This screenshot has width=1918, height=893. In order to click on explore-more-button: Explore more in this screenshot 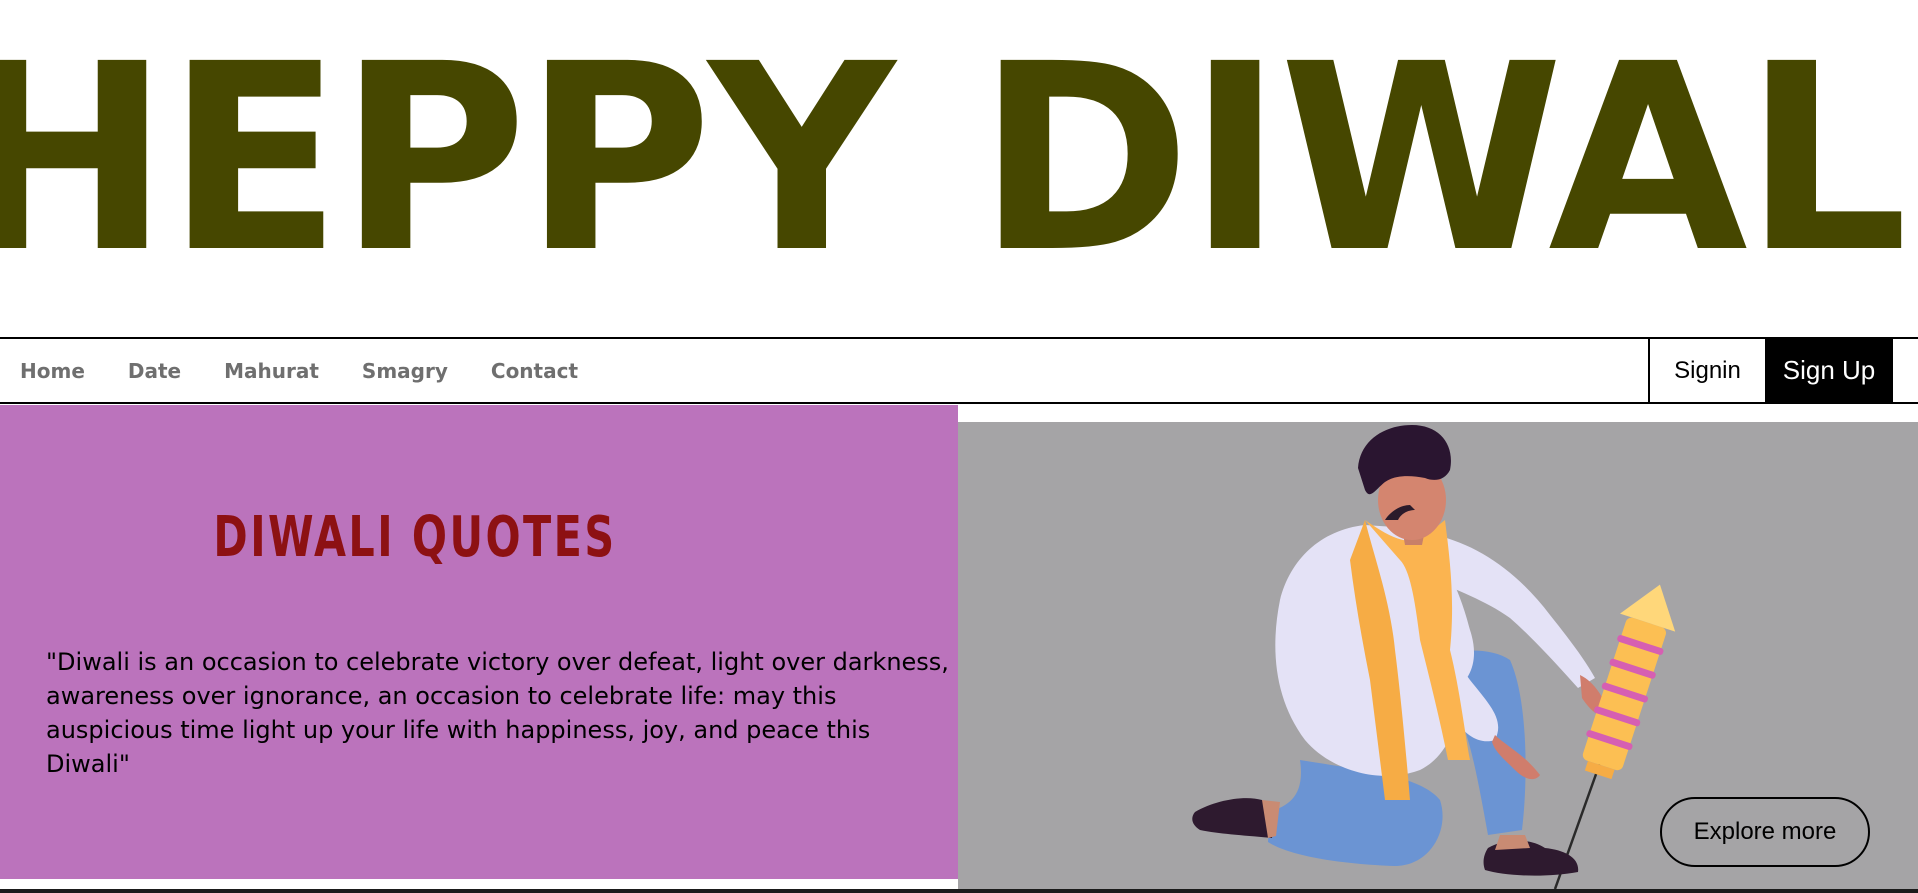, I will do `click(1765, 832)`.